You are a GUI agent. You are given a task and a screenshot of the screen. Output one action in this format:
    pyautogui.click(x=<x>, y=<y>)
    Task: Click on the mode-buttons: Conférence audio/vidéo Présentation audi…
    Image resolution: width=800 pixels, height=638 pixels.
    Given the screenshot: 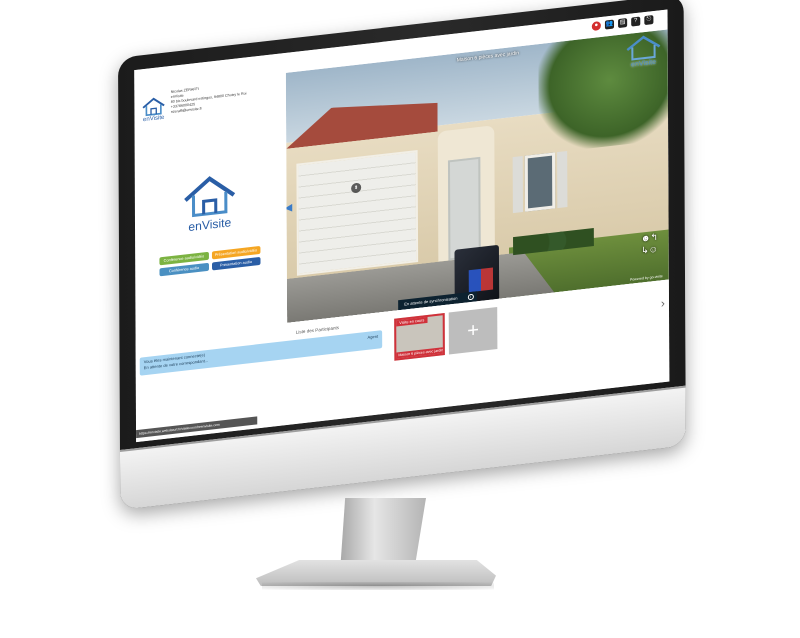 What is the action you would take?
    pyautogui.click(x=210, y=261)
    